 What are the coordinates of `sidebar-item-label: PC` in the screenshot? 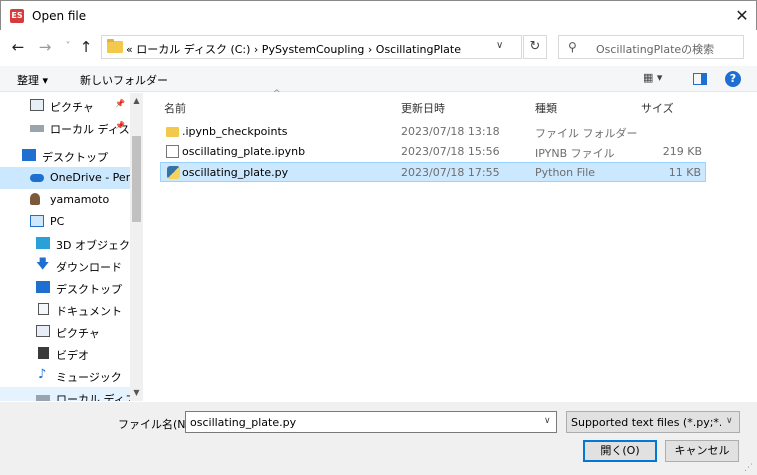 It's located at (57, 221).